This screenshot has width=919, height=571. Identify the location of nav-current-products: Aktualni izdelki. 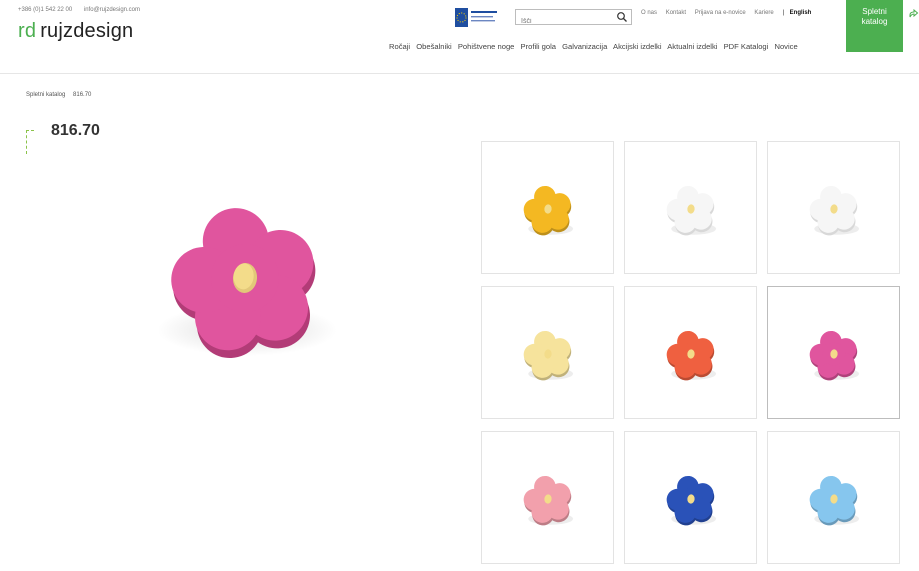
(692, 46).